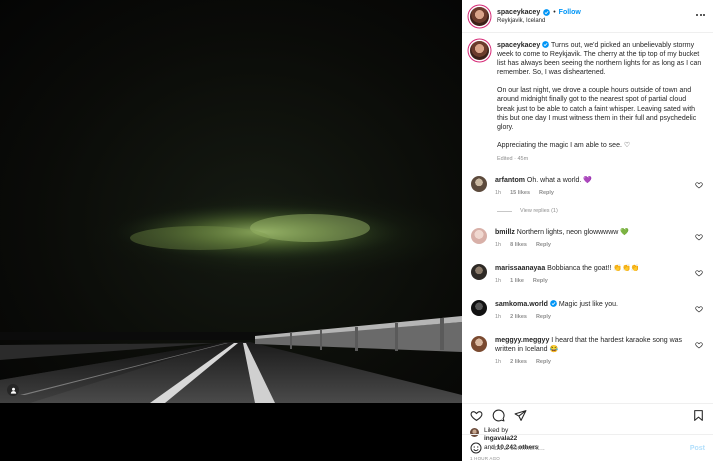  Describe the element at coordinates (496, 430) in the screenshot. I see `liked-by-prefix: Liked by` at that location.